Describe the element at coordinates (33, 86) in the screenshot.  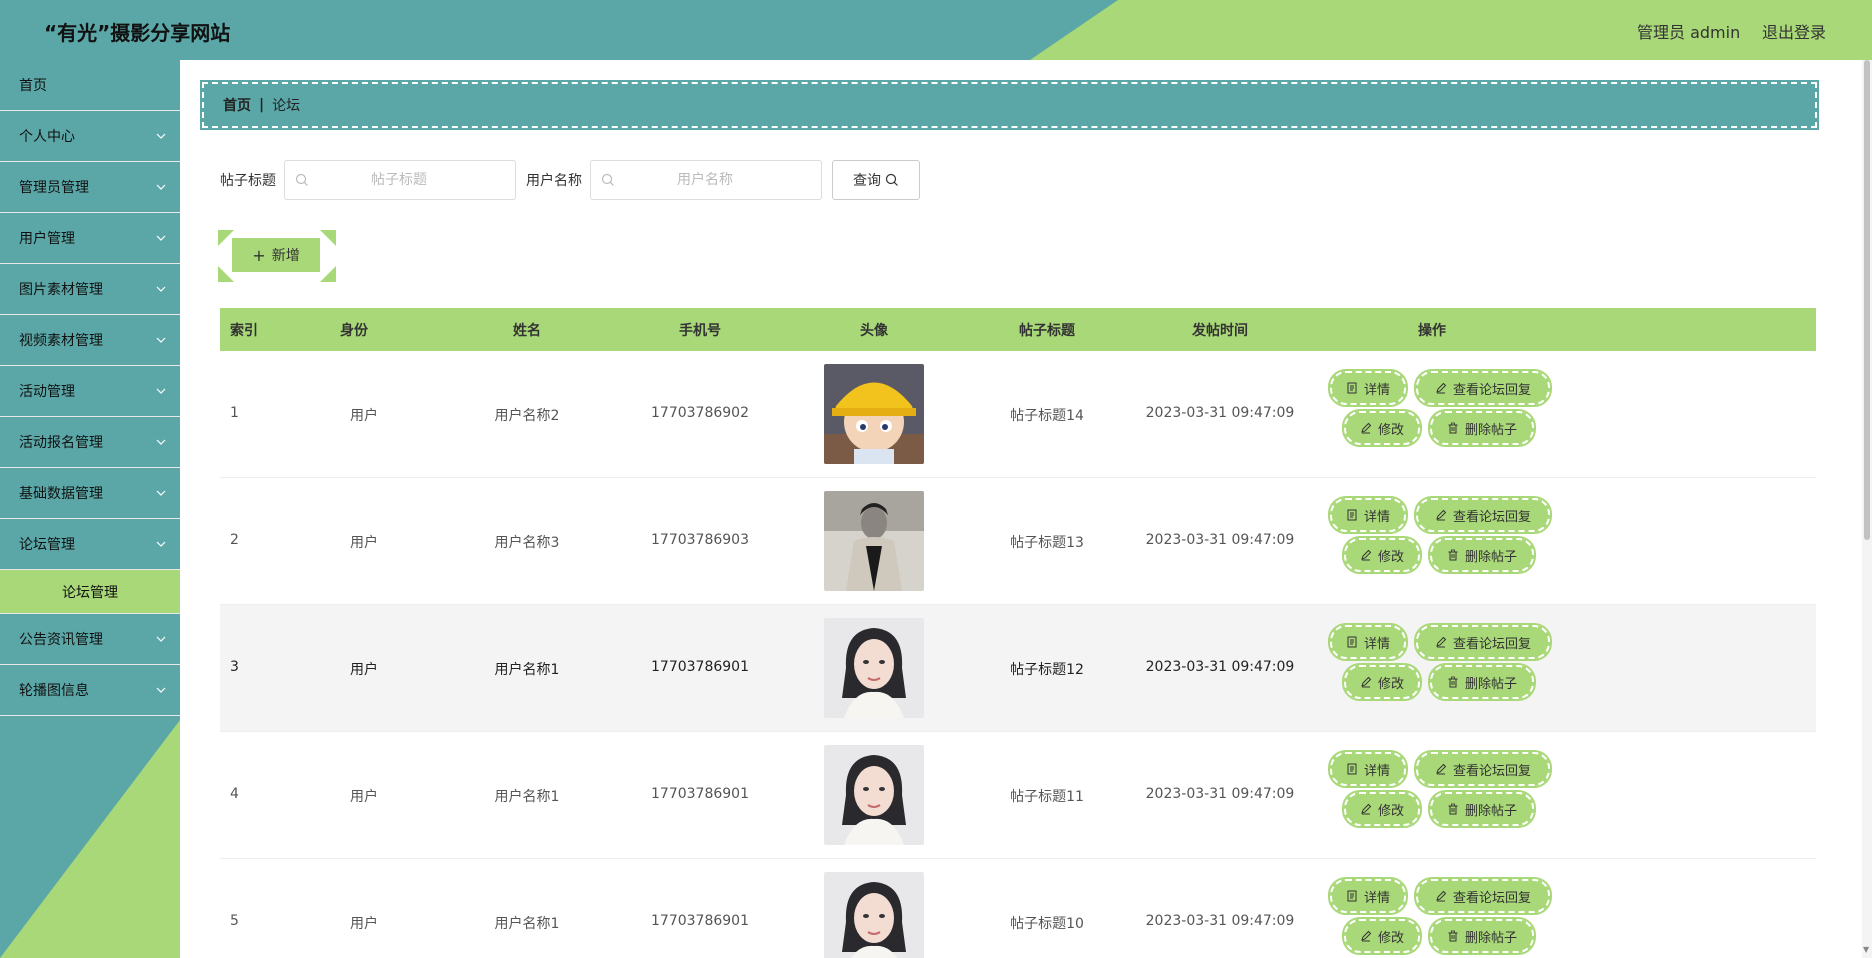
I see `sidebar-item-label: 首页` at that location.